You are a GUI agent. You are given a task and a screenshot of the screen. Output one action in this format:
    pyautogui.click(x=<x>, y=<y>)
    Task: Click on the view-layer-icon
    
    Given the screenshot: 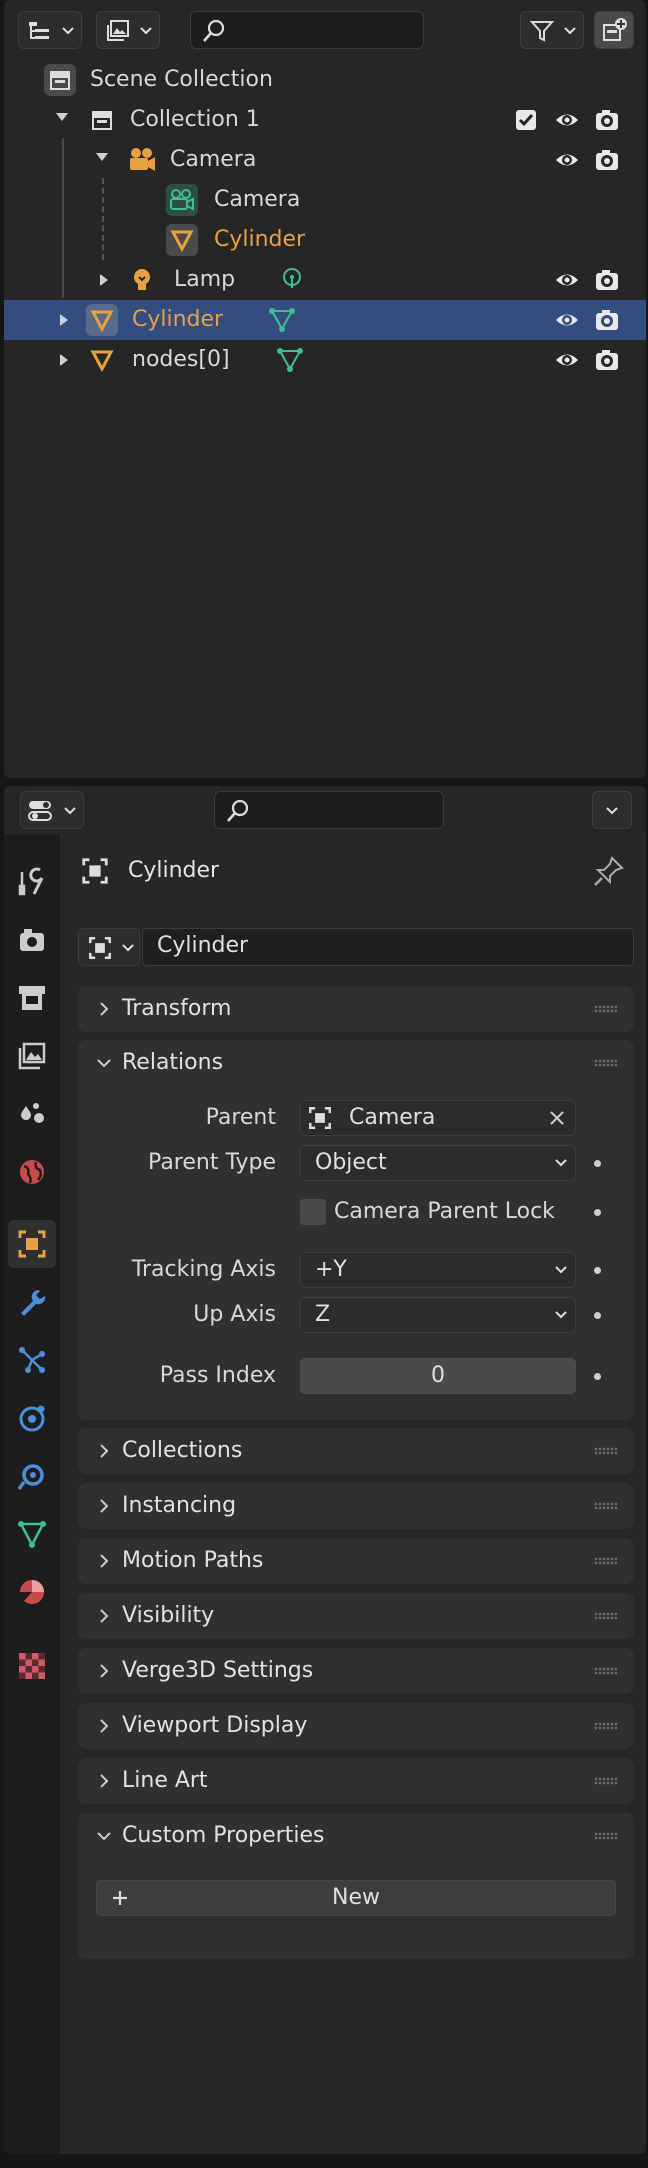 What is the action you would take?
    pyautogui.click(x=32, y=1056)
    